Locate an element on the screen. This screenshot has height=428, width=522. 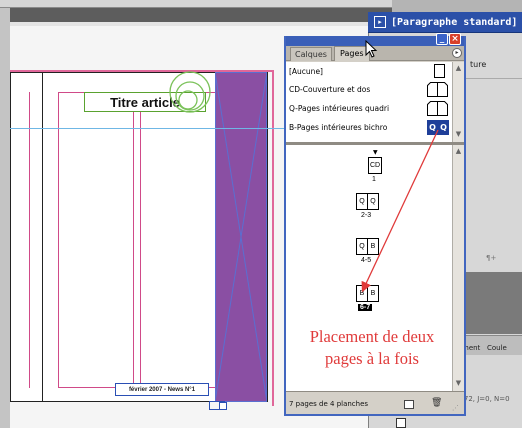
trash-icon: 🗑 is located at coordinates (436, 403).